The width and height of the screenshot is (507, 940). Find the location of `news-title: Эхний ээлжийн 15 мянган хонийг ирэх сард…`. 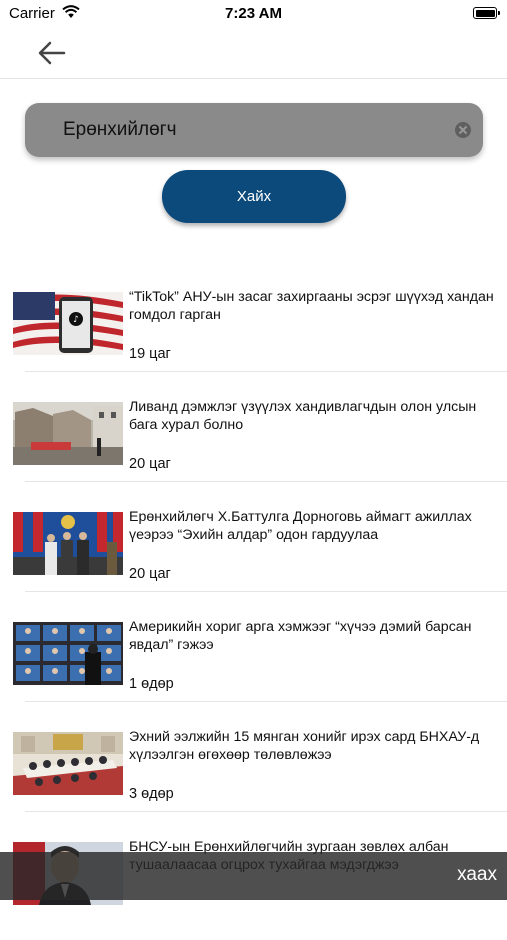

news-title: Эхний ээлжийн 15 мянган хонийг ирэх сард… is located at coordinates (304, 746).